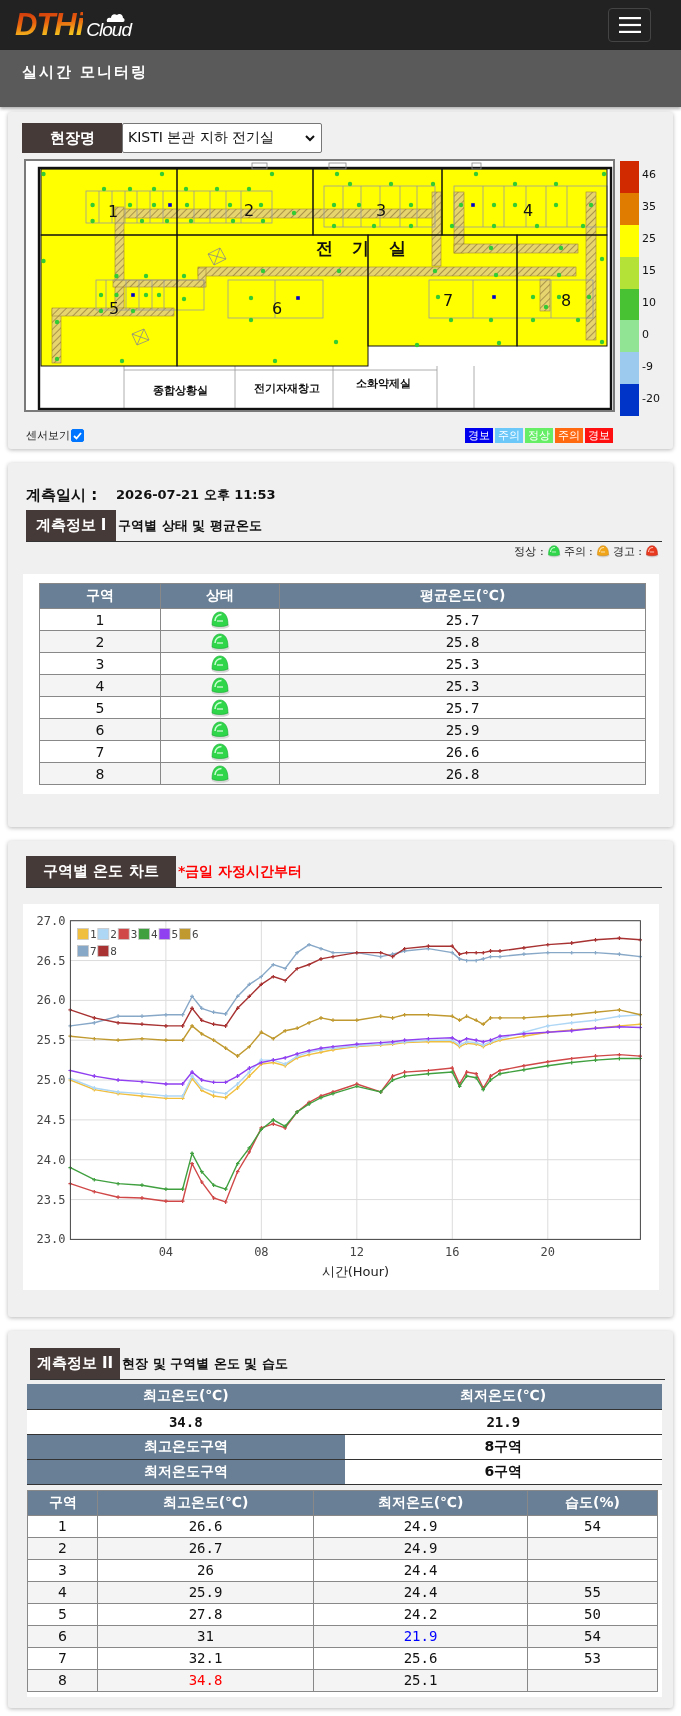 The height and width of the screenshot is (1716, 681). Describe the element at coordinates (62, 495) in the screenshot. I see `date-label: 계측일시 :` at that location.